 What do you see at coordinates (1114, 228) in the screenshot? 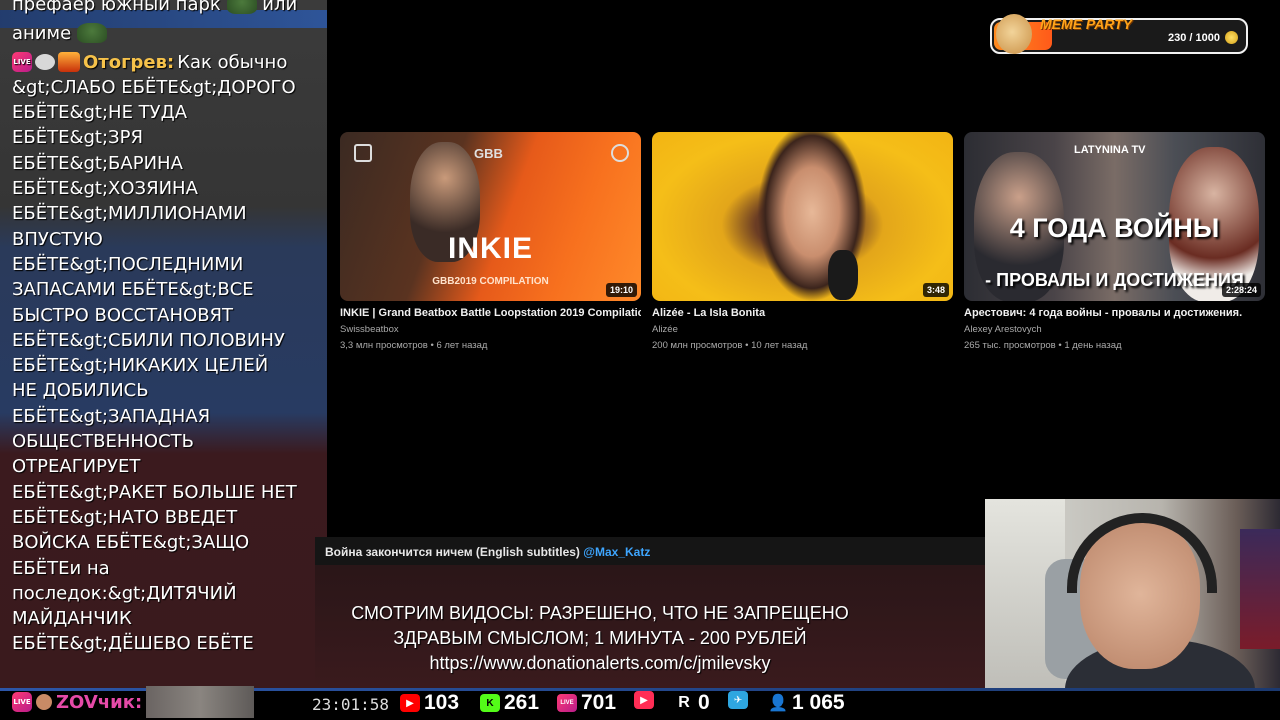
I see `thumb-title: 4 ГОДА ВОЙНЫ` at bounding box center [1114, 228].